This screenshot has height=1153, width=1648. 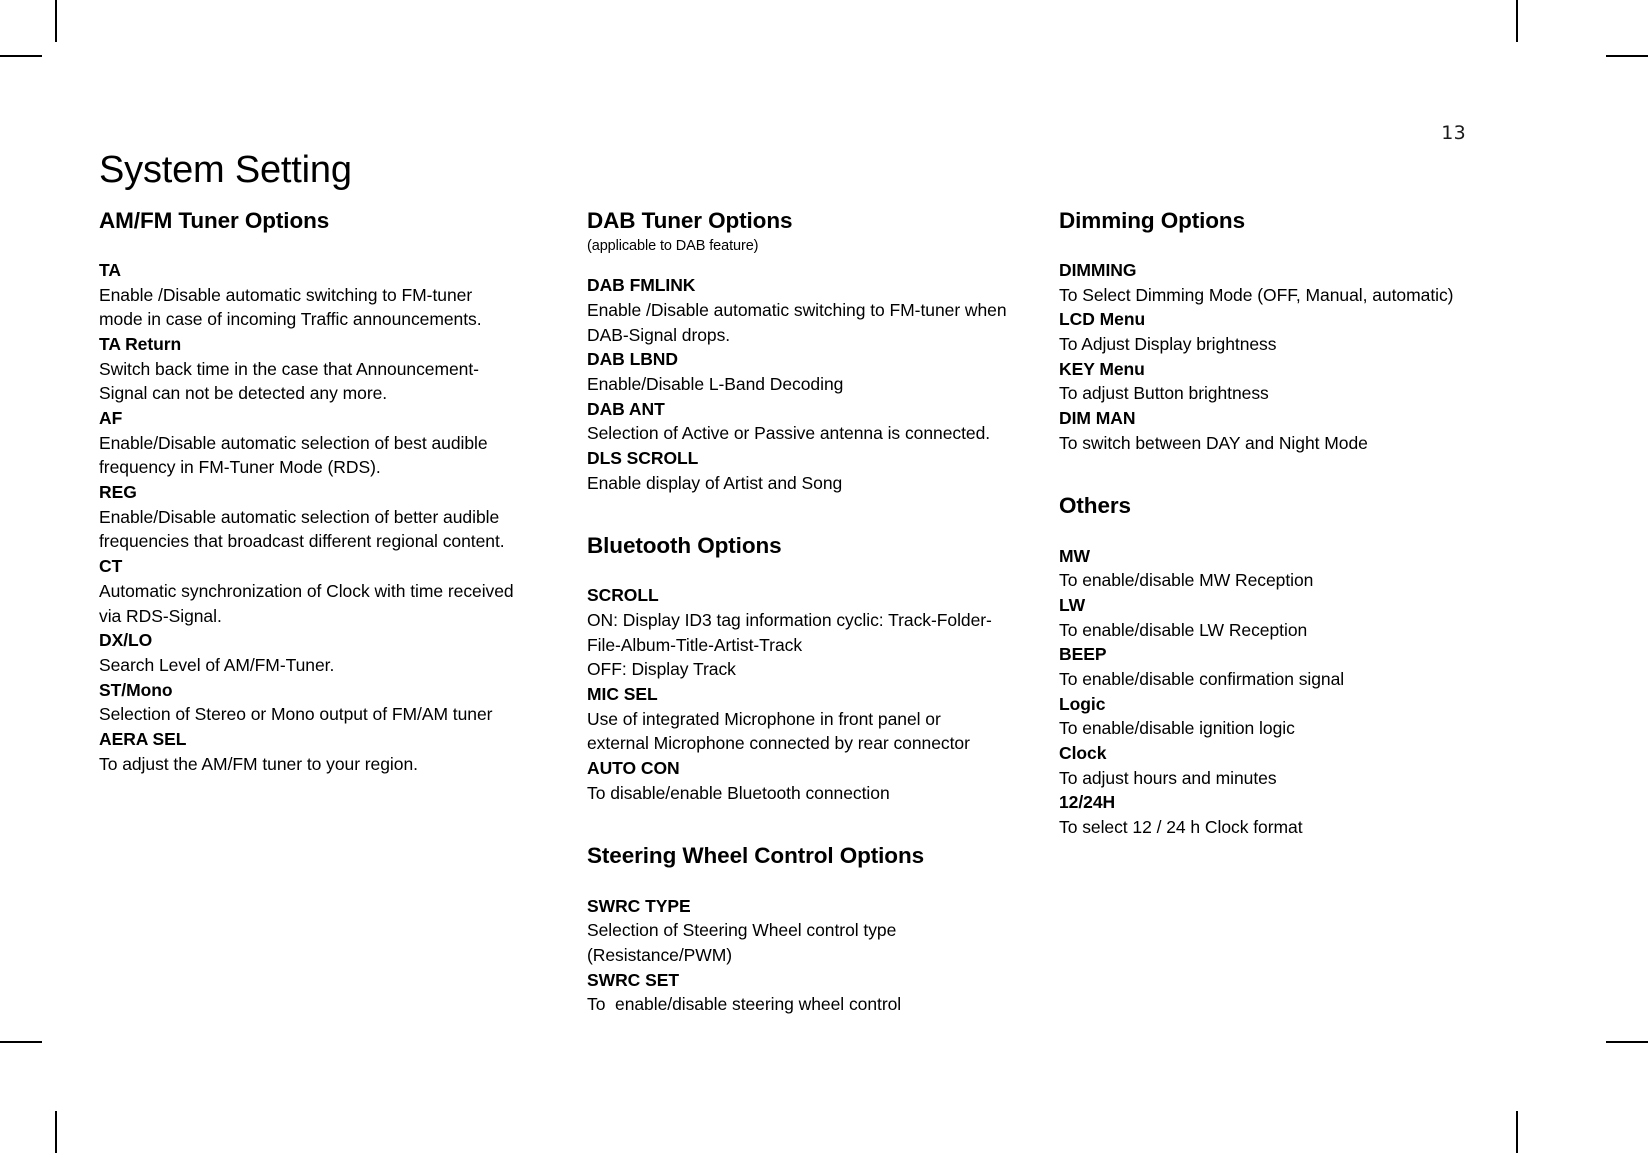 What do you see at coordinates (1517, 1132) in the screenshot?
I see `crop-mark-bottom-right-vertical` at bounding box center [1517, 1132].